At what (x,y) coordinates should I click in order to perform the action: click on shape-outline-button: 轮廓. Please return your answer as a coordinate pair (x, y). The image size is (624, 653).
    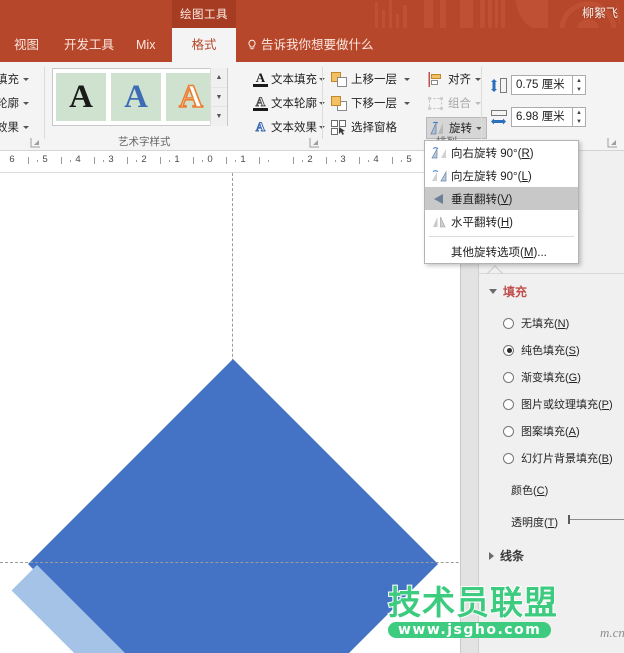
    Looking at the image, I should click on (14, 103).